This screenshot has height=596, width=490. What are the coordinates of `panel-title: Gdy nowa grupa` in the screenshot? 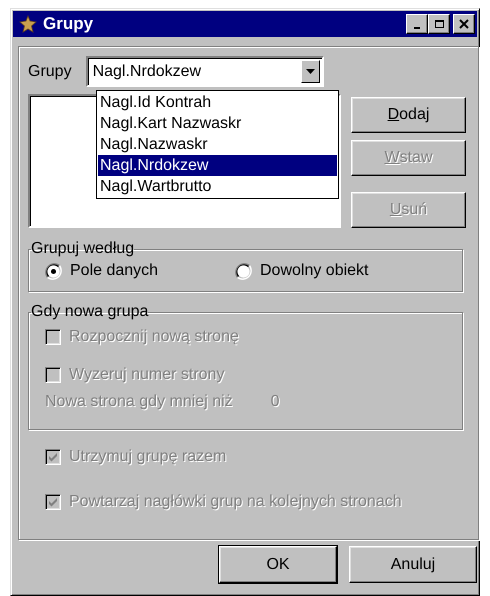 It's located at (89, 312).